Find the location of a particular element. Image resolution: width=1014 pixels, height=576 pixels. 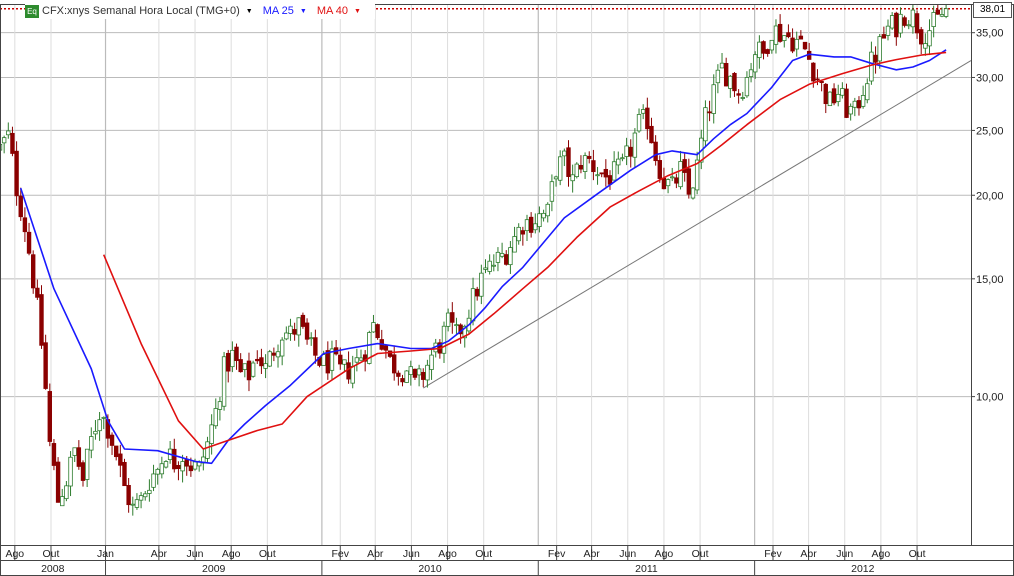

ma40-legend: MA 40 is located at coordinates (332, 11).